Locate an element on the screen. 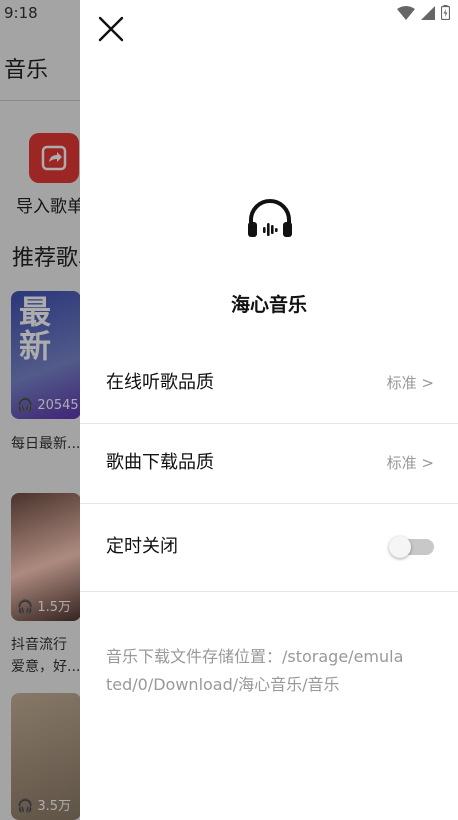 The height and width of the screenshot is (820, 458). battery-icon is located at coordinates (445, 12).